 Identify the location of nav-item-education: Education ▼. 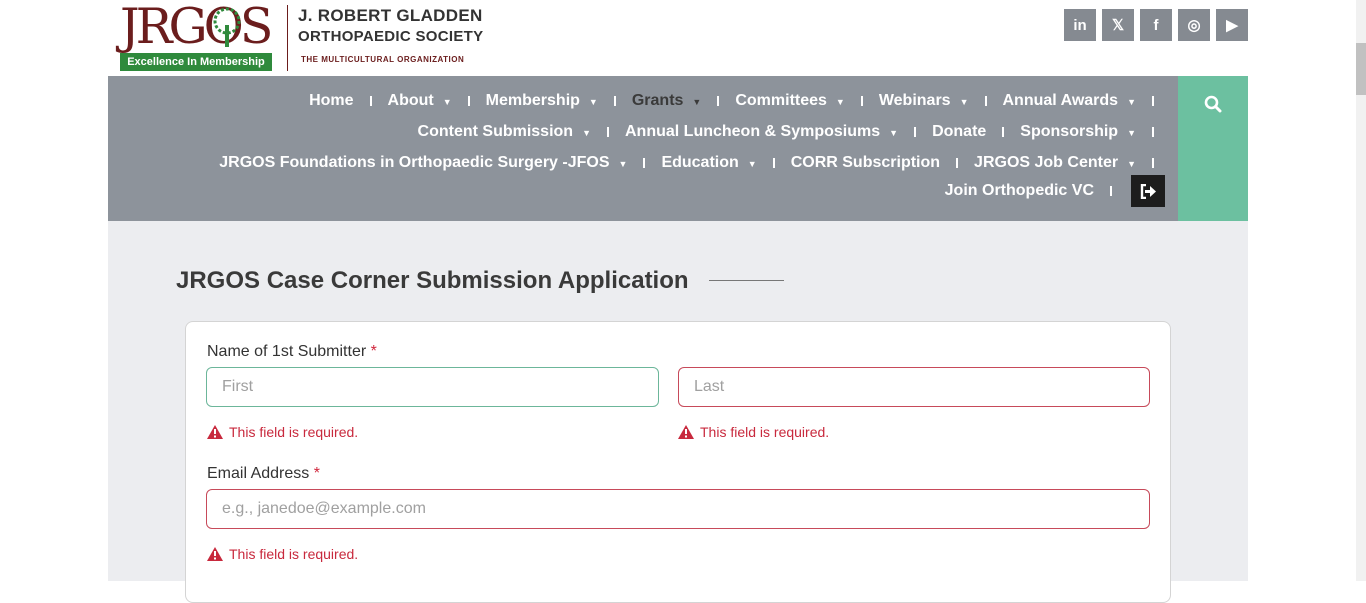
(708, 163).